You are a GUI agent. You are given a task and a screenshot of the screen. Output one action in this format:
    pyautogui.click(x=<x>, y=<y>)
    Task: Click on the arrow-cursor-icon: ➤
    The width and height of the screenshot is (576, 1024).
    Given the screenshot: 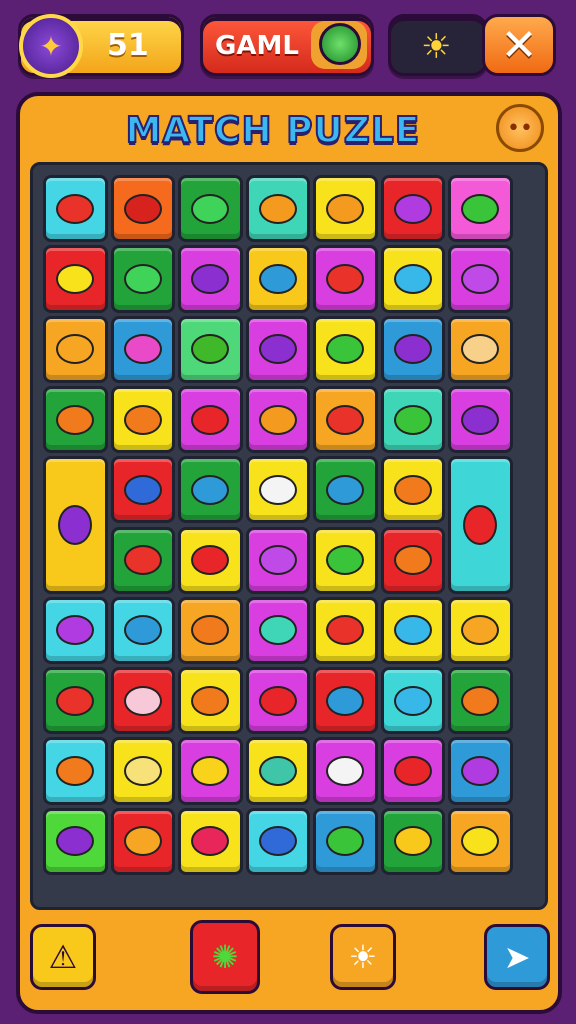 What is the action you would take?
    pyautogui.click(x=517, y=957)
    